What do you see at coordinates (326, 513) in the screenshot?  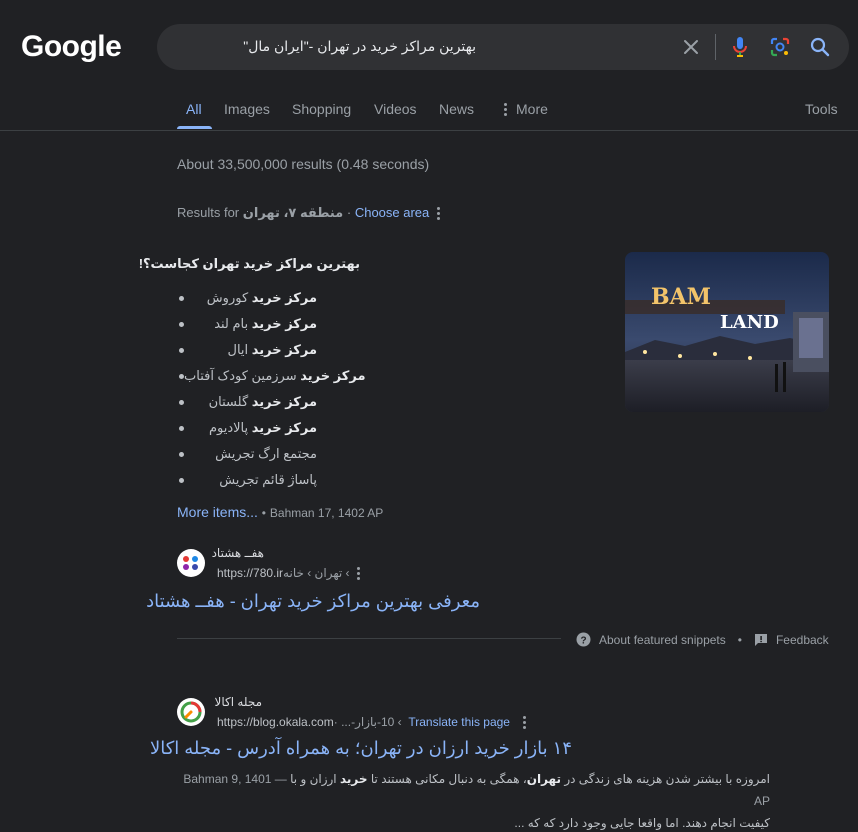 I see `featured-date: Bahman 17, 1402 AP` at bounding box center [326, 513].